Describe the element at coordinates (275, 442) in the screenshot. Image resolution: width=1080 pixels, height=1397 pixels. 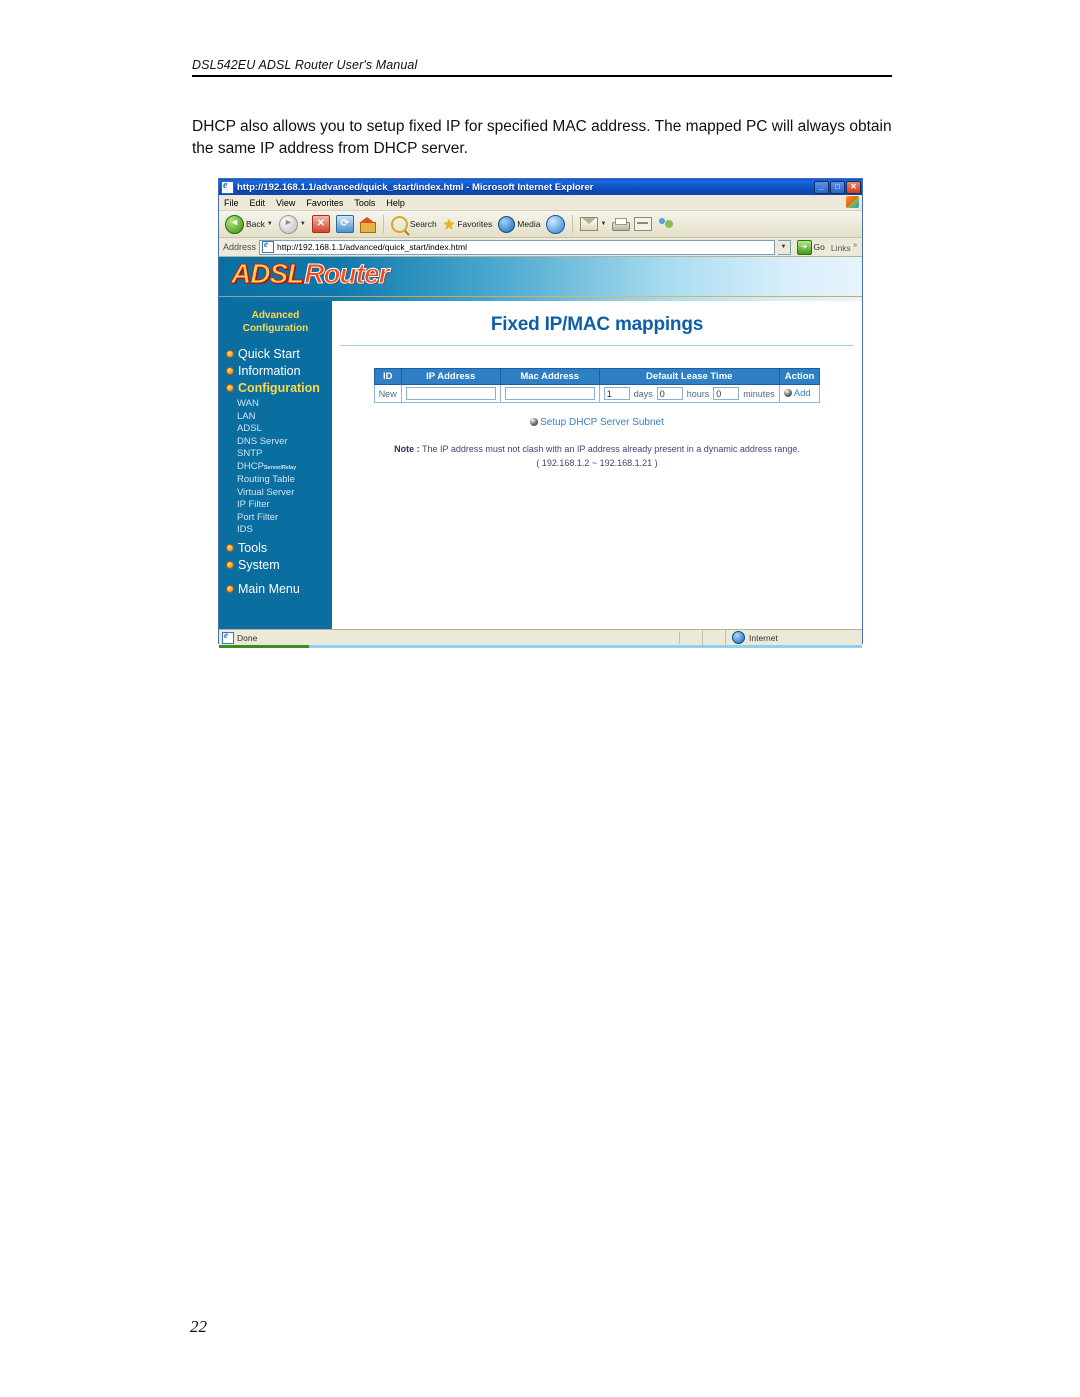
I see `sidebar-subitem-dns-server: DNS Server` at that location.